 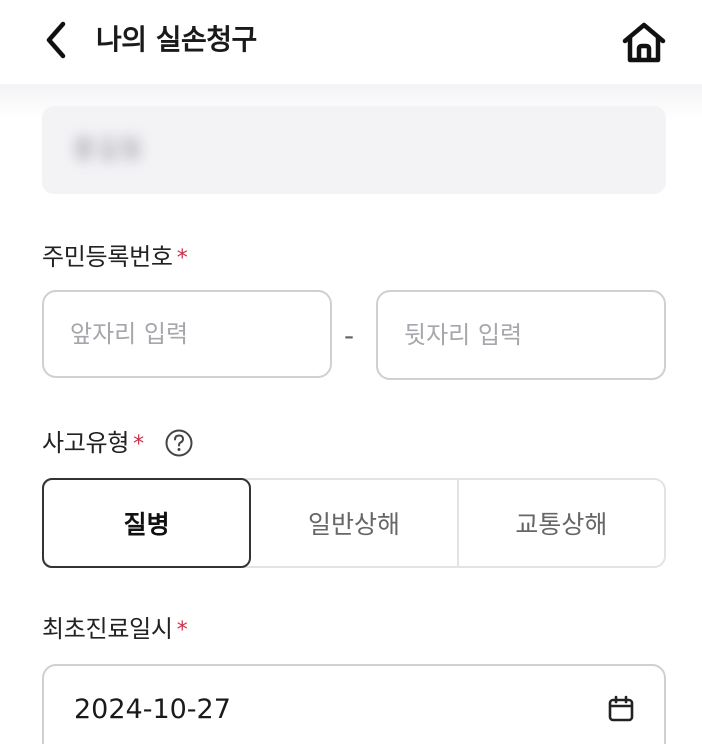 I want to click on rrn-back-field, so click(x=521, y=335).